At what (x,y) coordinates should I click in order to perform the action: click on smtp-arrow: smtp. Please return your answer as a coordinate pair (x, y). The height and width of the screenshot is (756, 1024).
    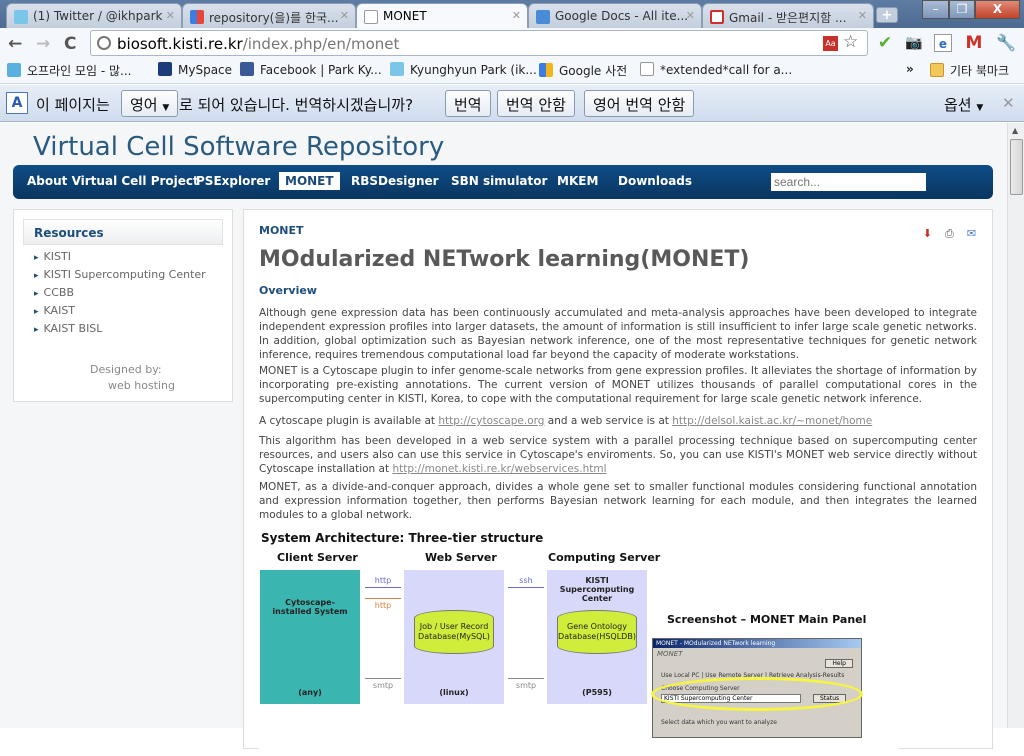
    Looking at the image, I should click on (383, 683).